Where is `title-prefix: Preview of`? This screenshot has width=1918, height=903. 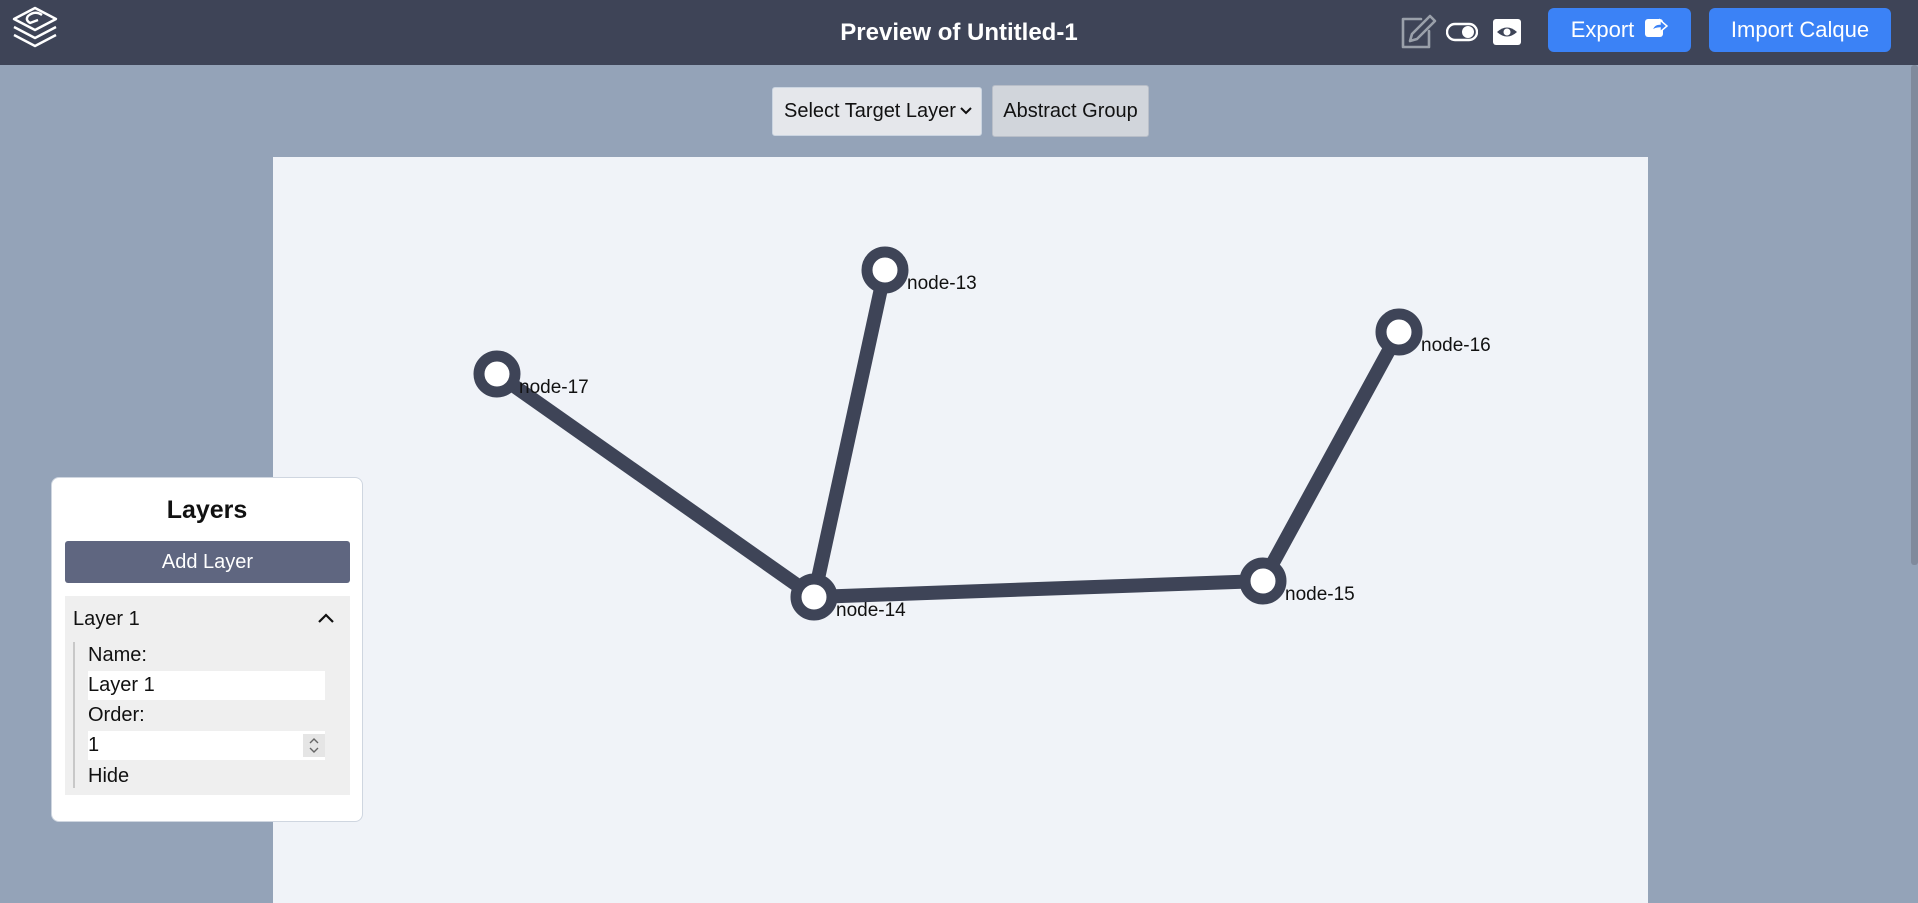
title-prefix: Preview of is located at coordinates (900, 32).